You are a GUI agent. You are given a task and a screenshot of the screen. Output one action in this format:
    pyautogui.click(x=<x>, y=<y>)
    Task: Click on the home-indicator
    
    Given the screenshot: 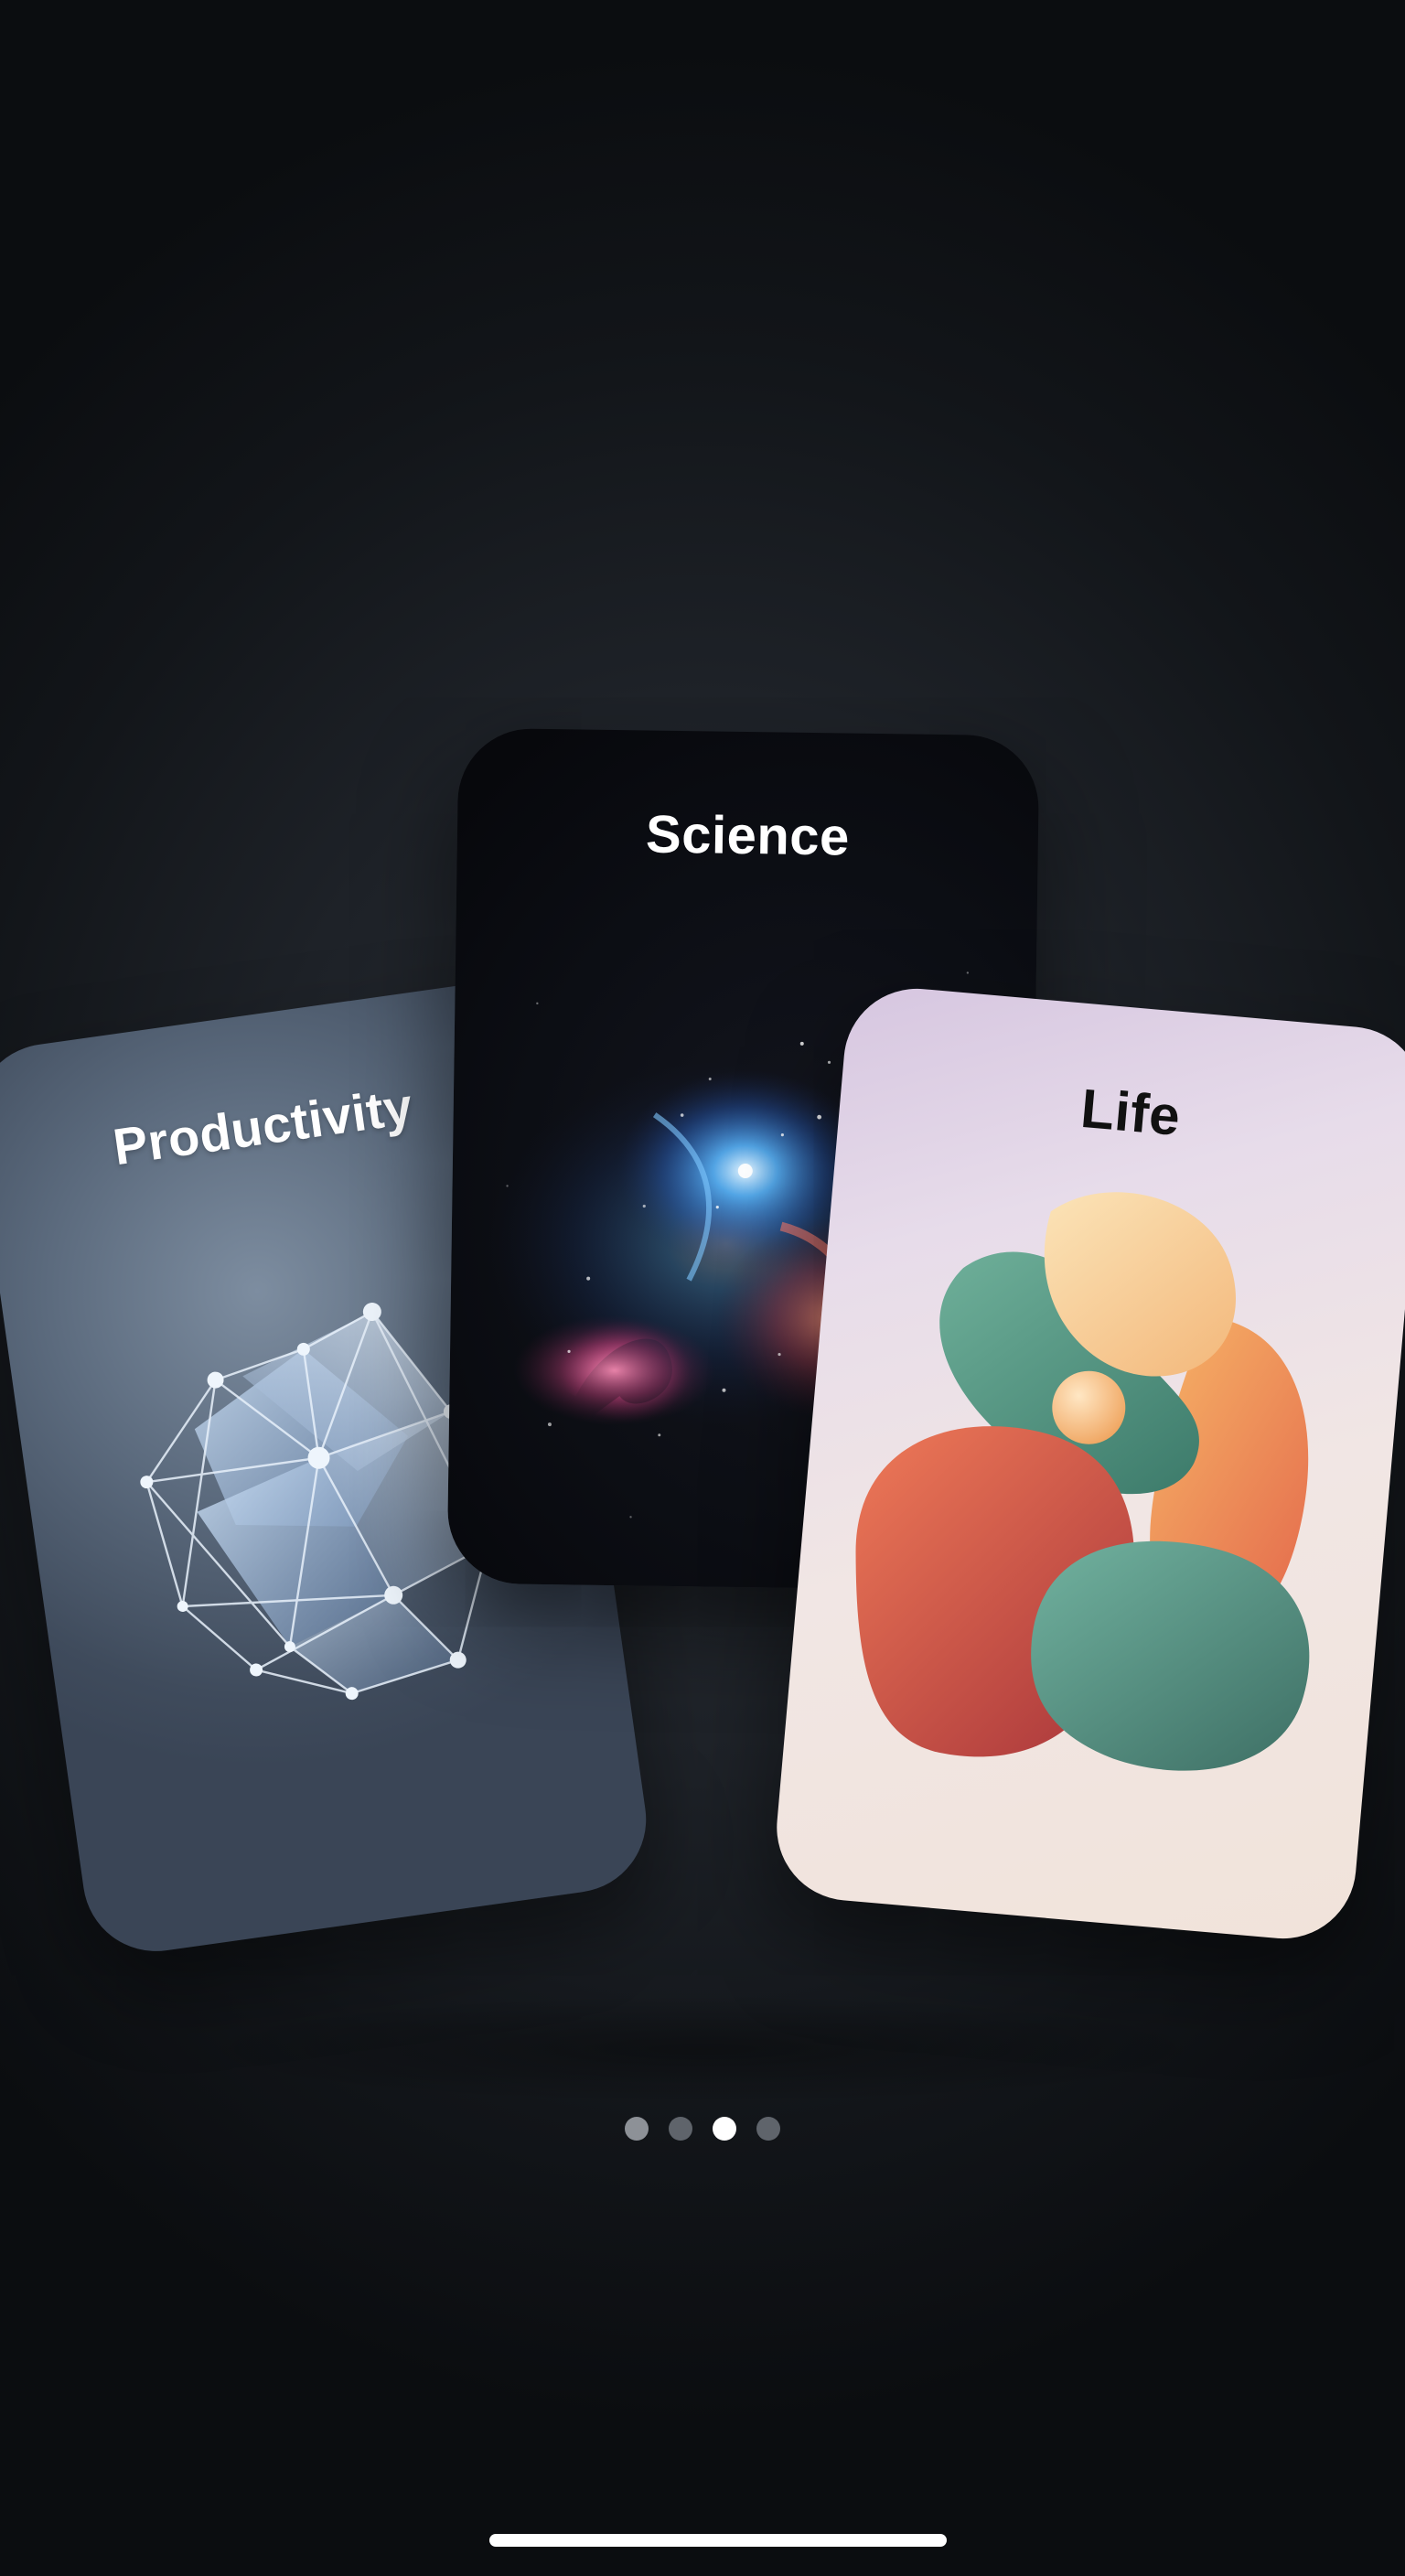 What is the action you would take?
    pyautogui.click(x=718, y=2541)
    